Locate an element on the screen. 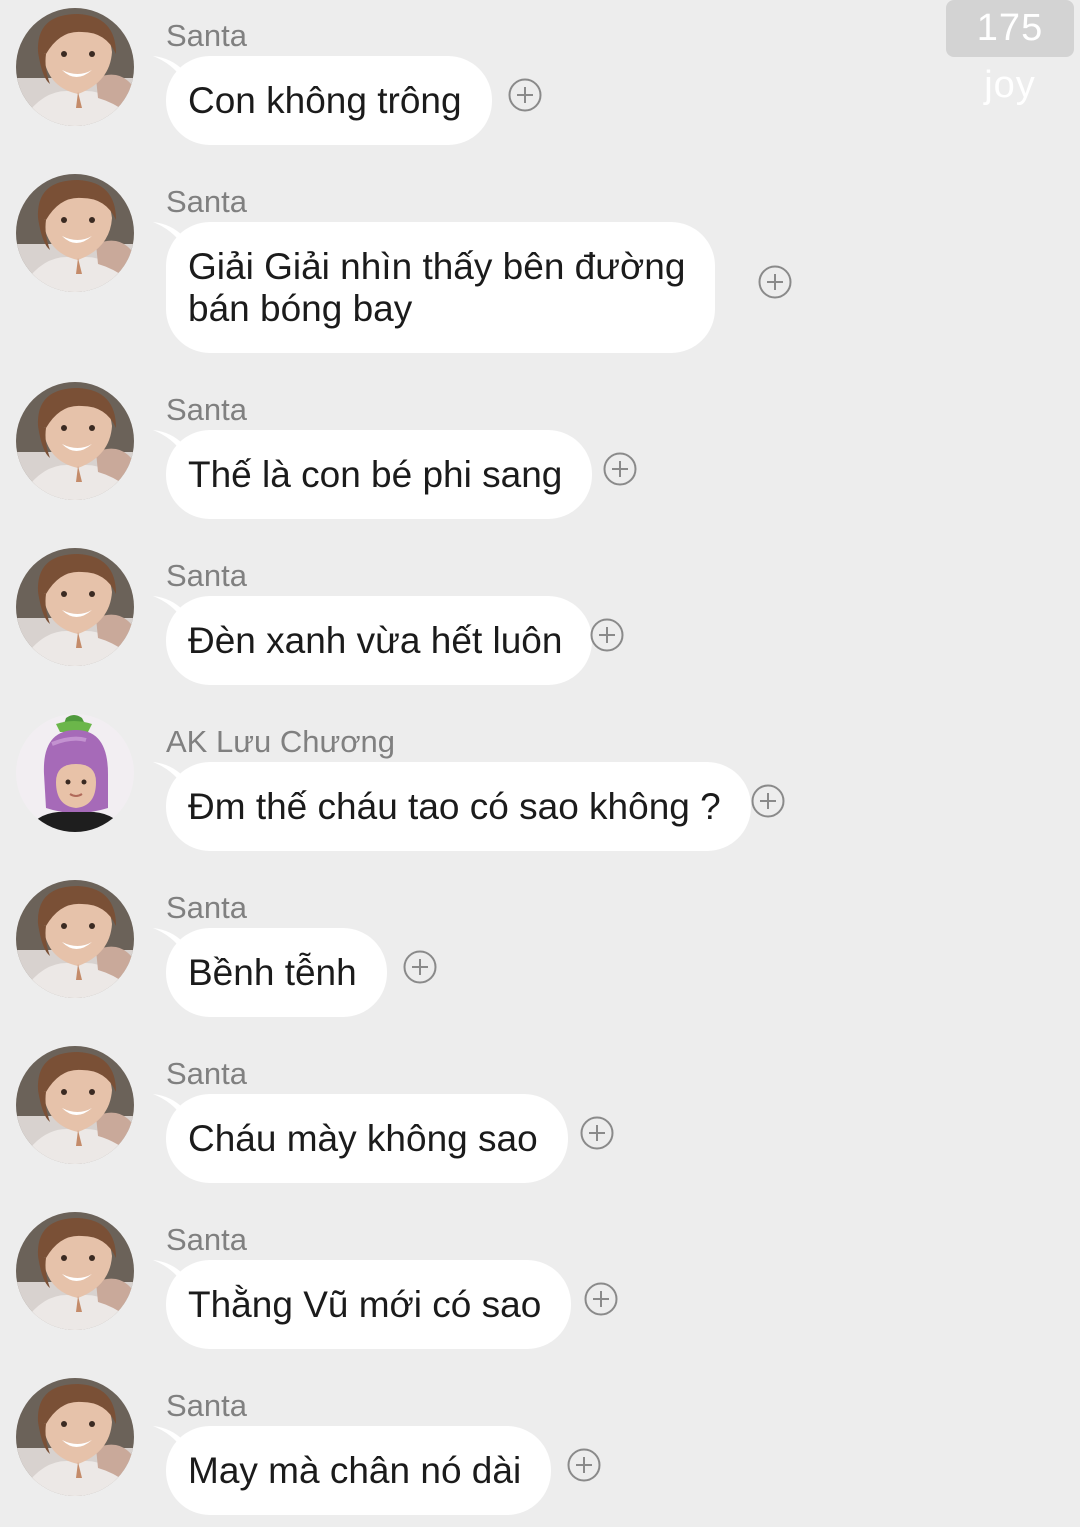  message-bubble: Bềnh tễnh is located at coordinates (276, 972).